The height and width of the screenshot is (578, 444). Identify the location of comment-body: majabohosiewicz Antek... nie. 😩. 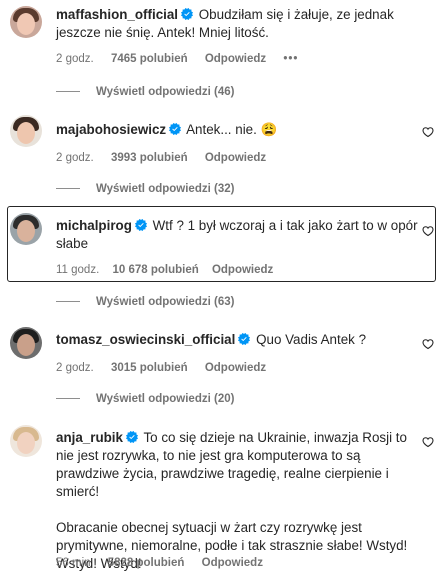
(238, 130).